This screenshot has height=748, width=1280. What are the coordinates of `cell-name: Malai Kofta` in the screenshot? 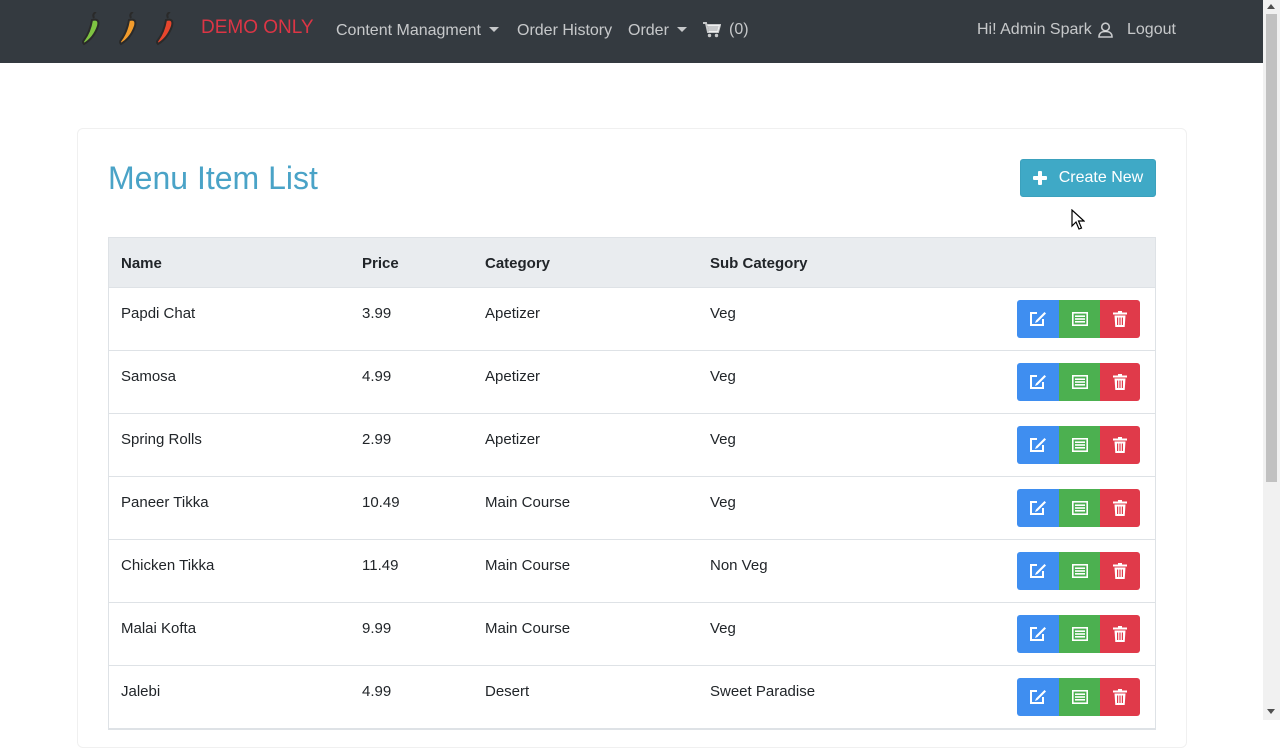 It's located at (159, 628).